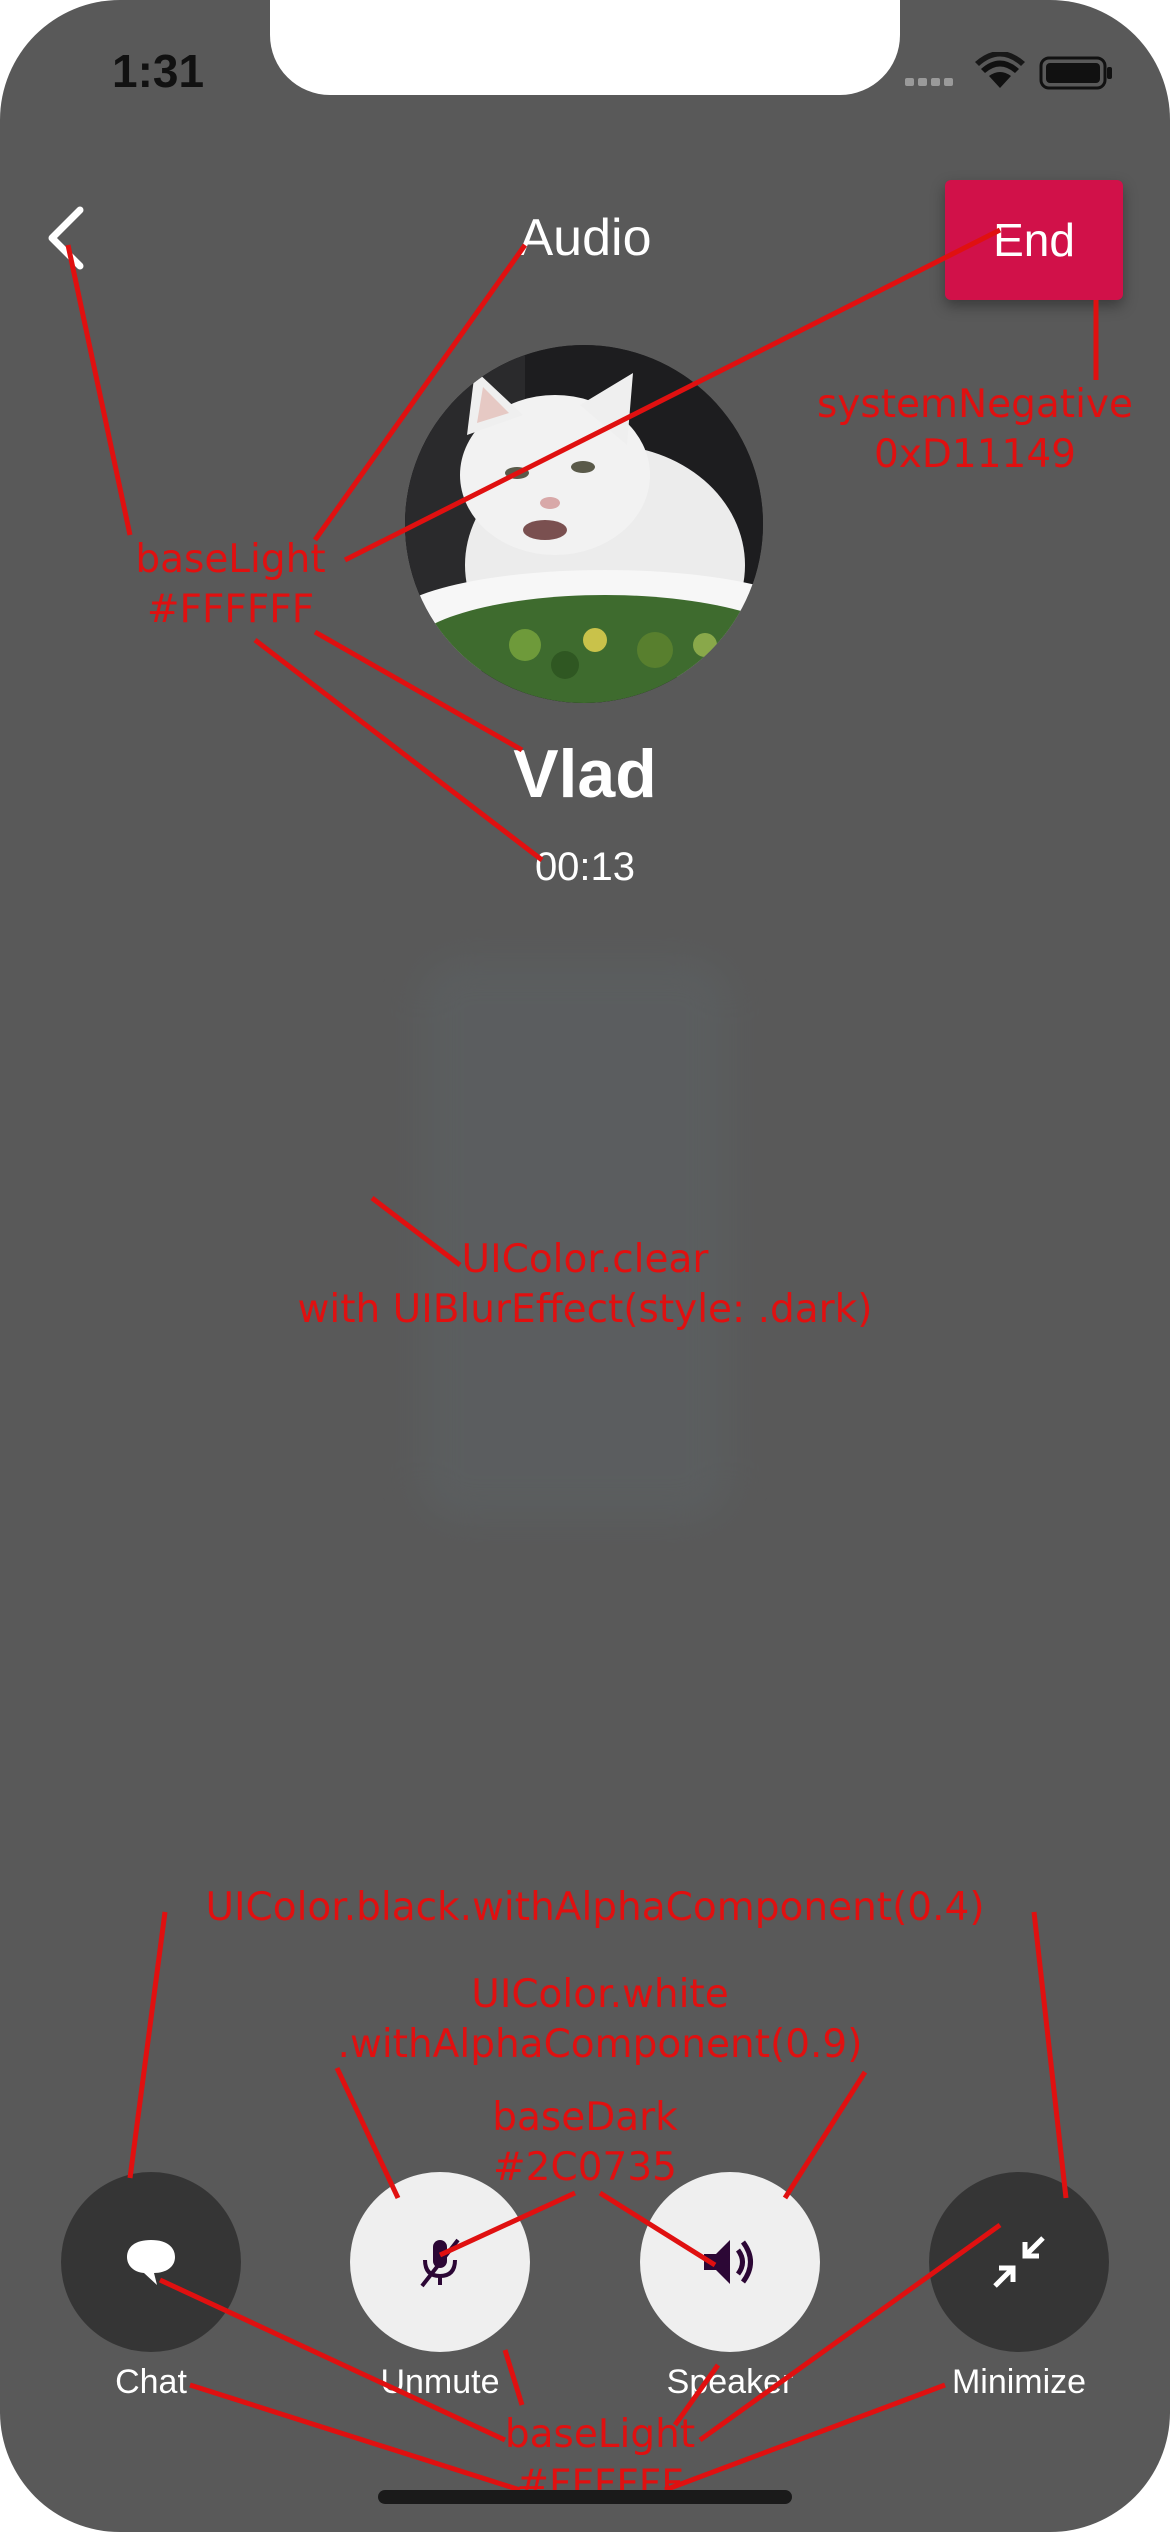  What do you see at coordinates (595, 1907) in the screenshot?
I see `annotation-black-alpha: UIColor.black.withAlphaComponent(0.4)` at bounding box center [595, 1907].